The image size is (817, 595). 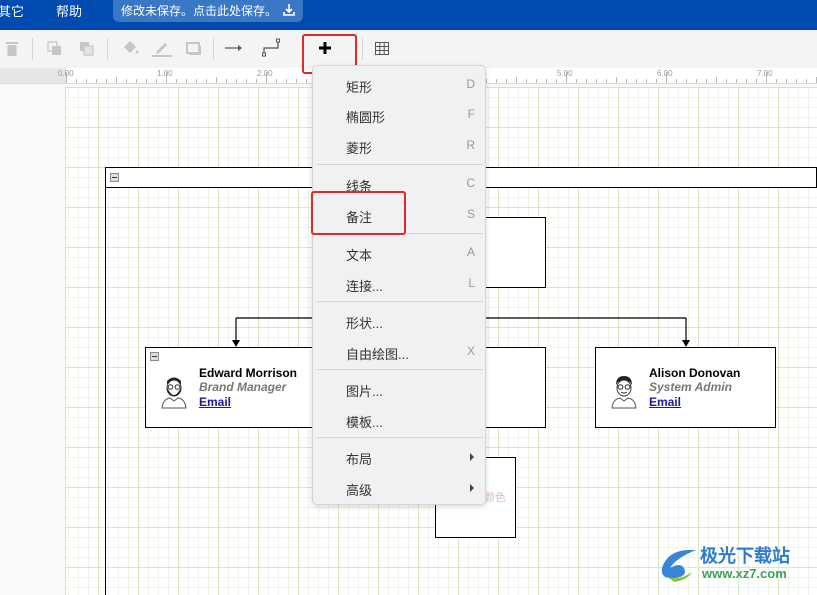 What do you see at coordinates (12, 12) in the screenshot?
I see `menu-other: 其它` at bounding box center [12, 12].